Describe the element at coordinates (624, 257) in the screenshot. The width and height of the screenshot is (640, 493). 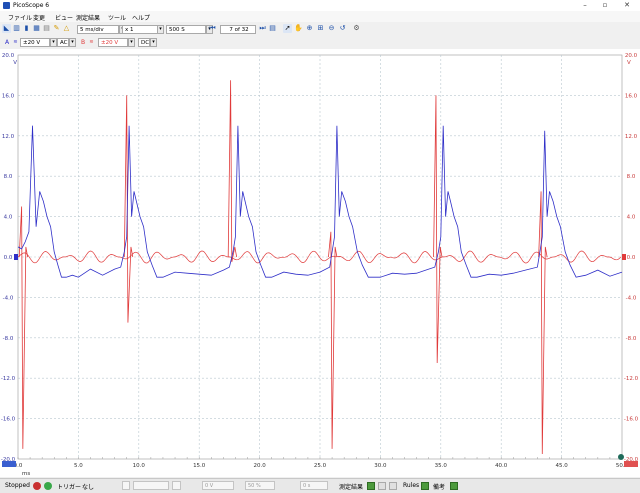
I see `channel-b-zero-marker` at that location.